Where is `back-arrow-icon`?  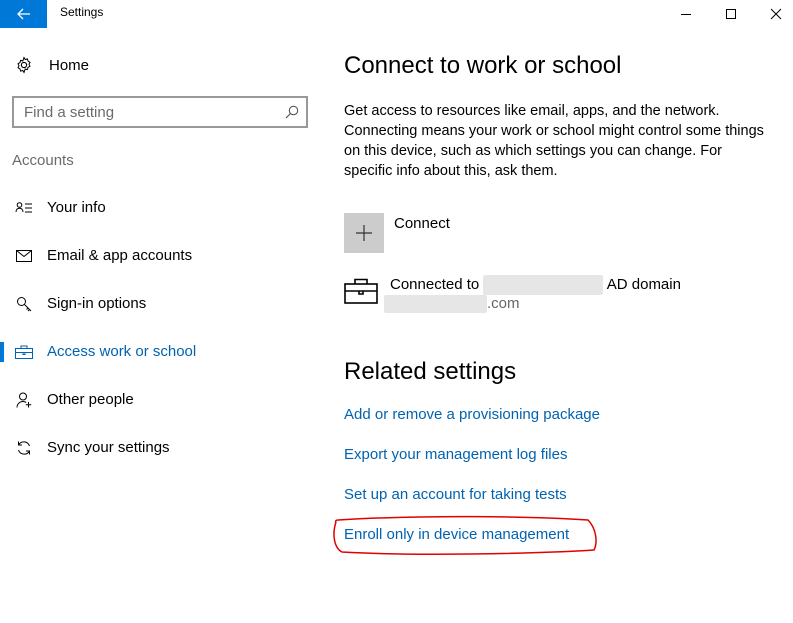 back-arrow-icon is located at coordinates (23, 14).